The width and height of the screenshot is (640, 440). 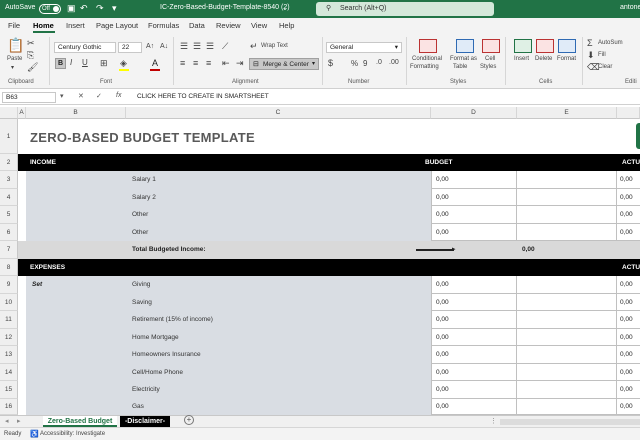 I want to click on merge-center-button: ⊟ Merge & Center ▾, so click(x=284, y=64).